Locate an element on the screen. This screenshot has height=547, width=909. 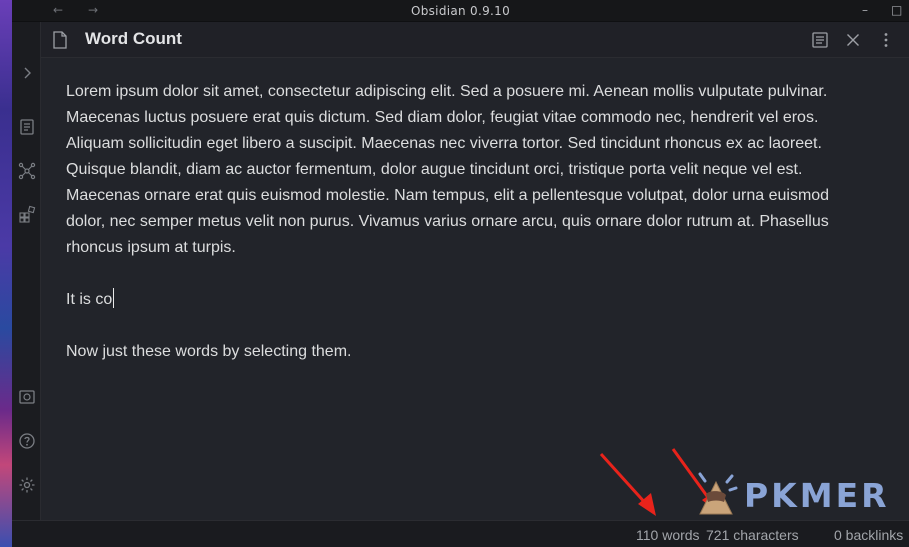
window-title: Obsidian 0.9.10 is located at coordinates (460, 11).